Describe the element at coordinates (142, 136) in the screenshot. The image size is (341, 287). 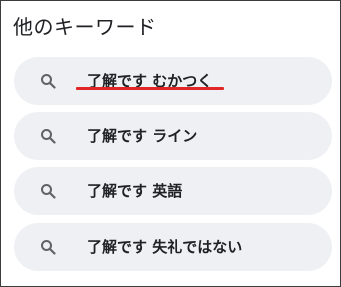
I see `suggestion-label: 了解です ライン` at that location.